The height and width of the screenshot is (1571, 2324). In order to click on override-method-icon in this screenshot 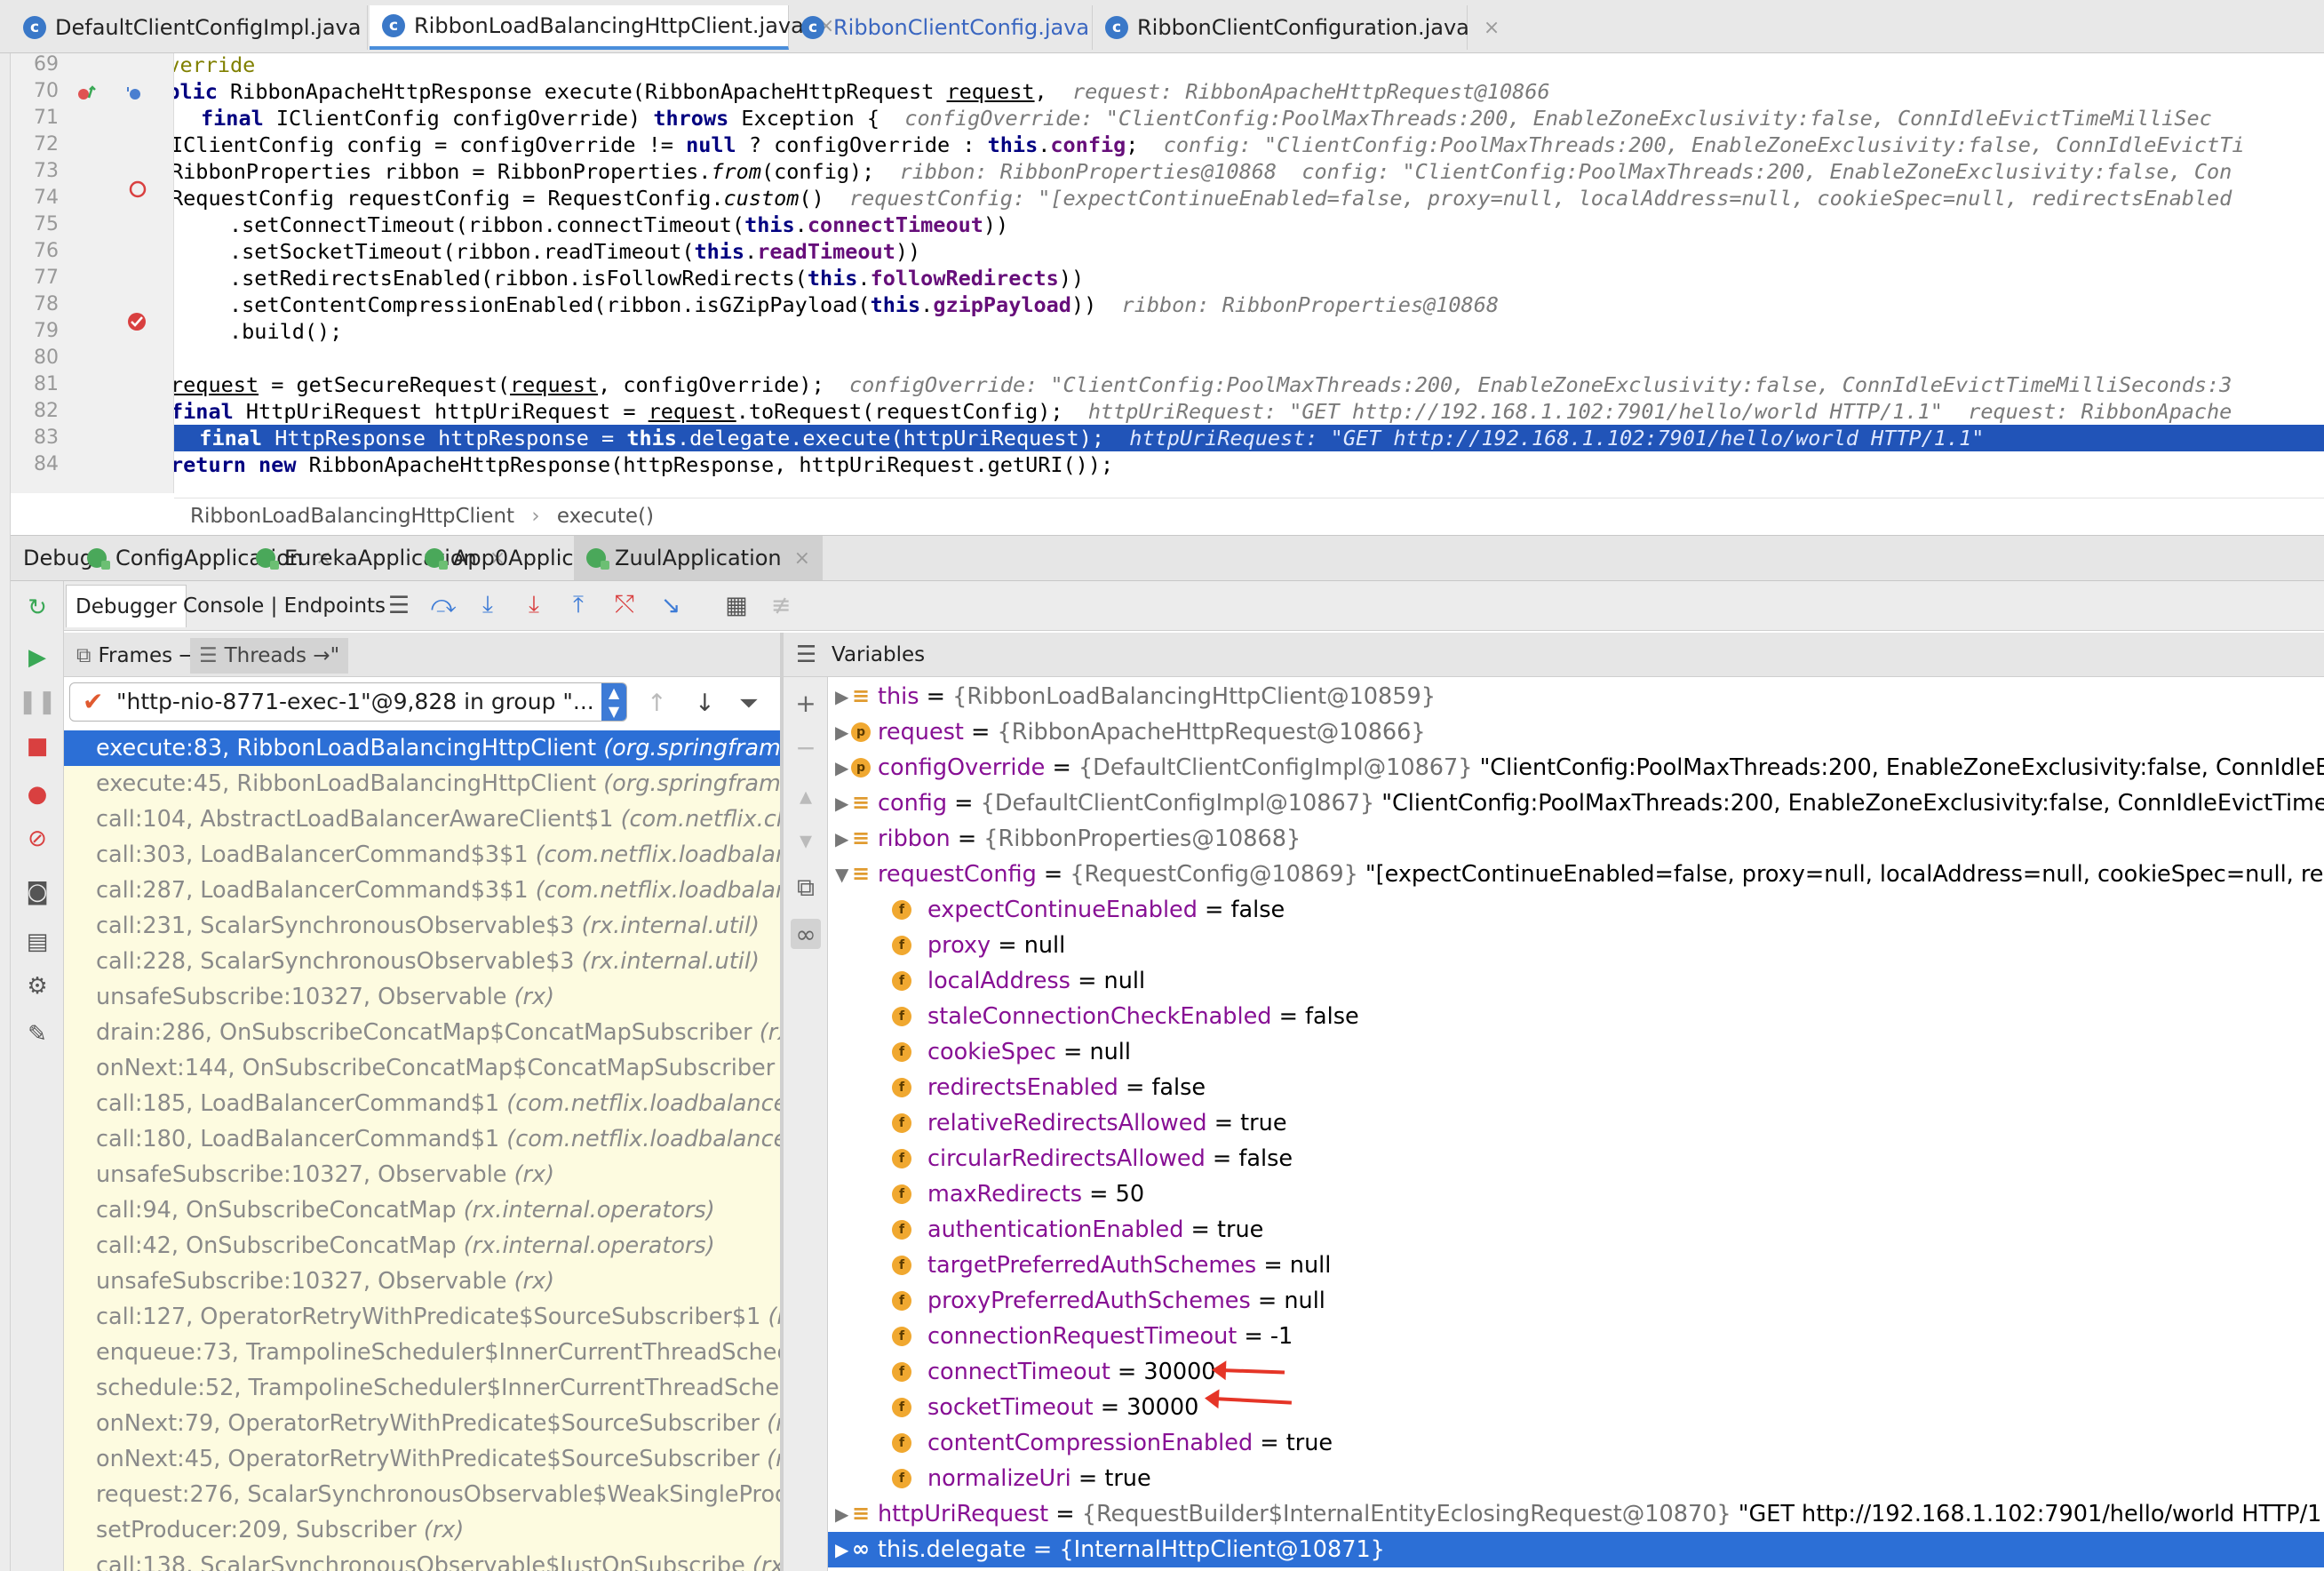, I will do `click(86, 93)`.